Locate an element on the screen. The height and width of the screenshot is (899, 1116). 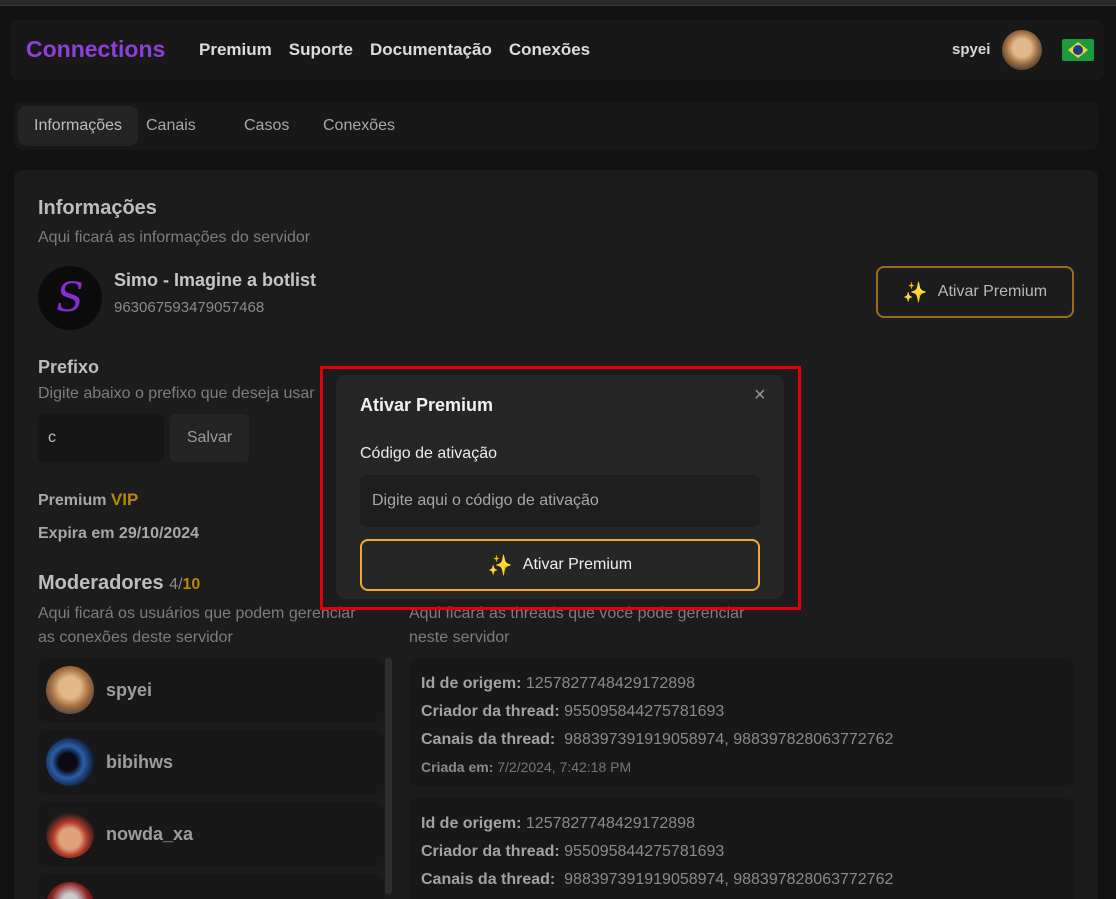
nav-links: Premium Suporte Documentação Conexões is located at coordinates (394, 50).